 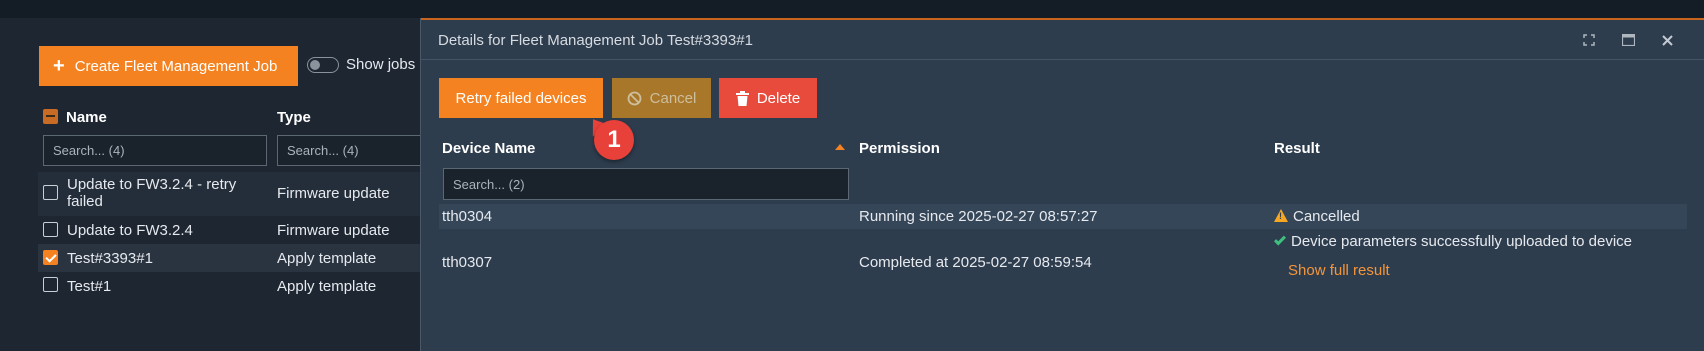 What do you see at coordinates (673, 98) in the screenshot?
I see `cancel-label: Cancel` at bounding box center [673, 98].